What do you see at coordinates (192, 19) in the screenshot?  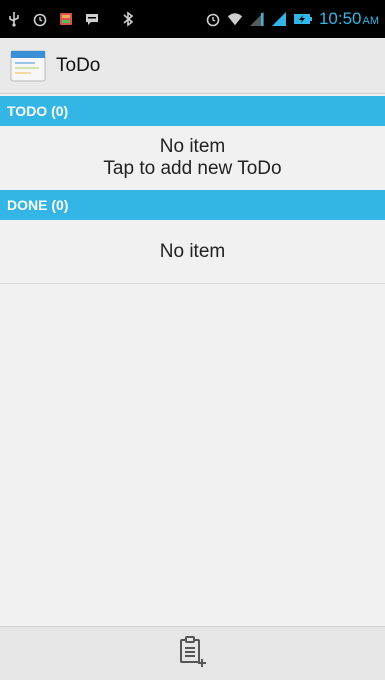 I see `status-bar: 10:50AM` at bounding box center [192, 19].